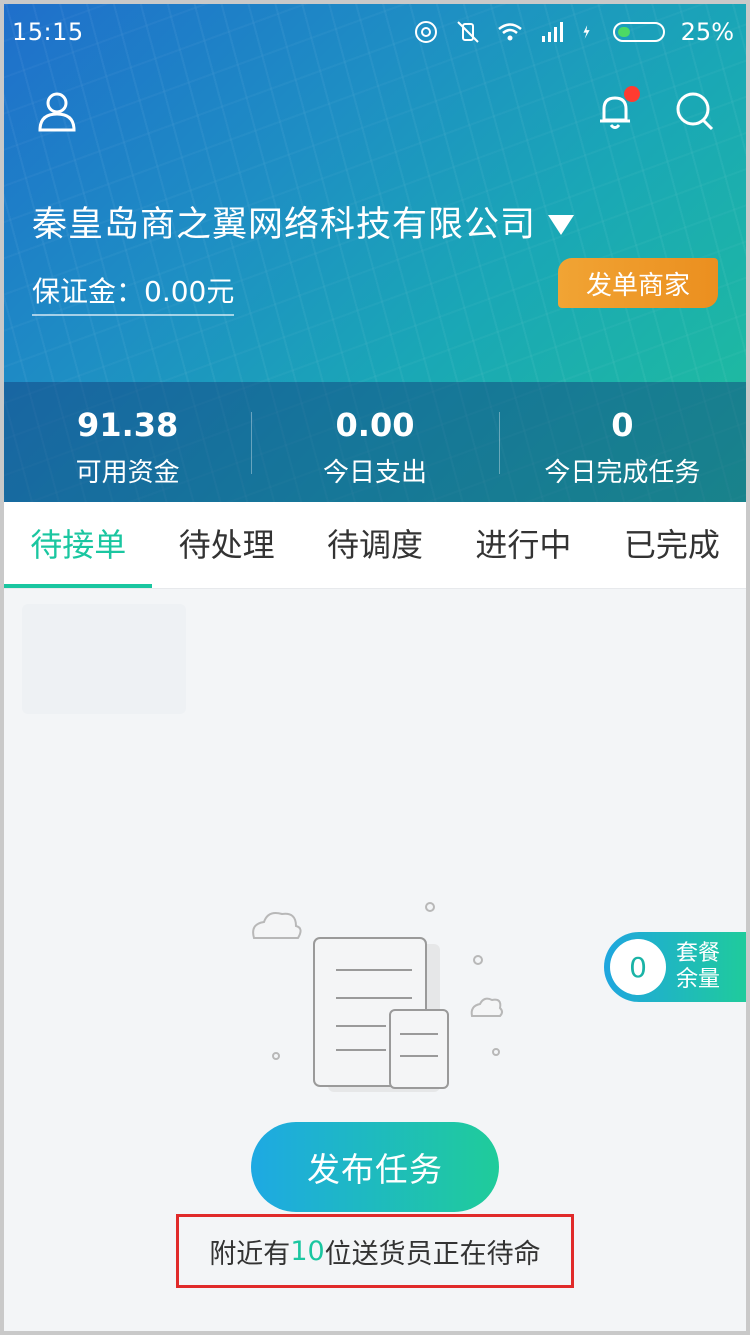 The height and width of the screenshot is (1335, 750). What do you see at coordinates (573, 32) in the screenshot?
I see `status-icons: 25%` at bounding box center [573, 32].